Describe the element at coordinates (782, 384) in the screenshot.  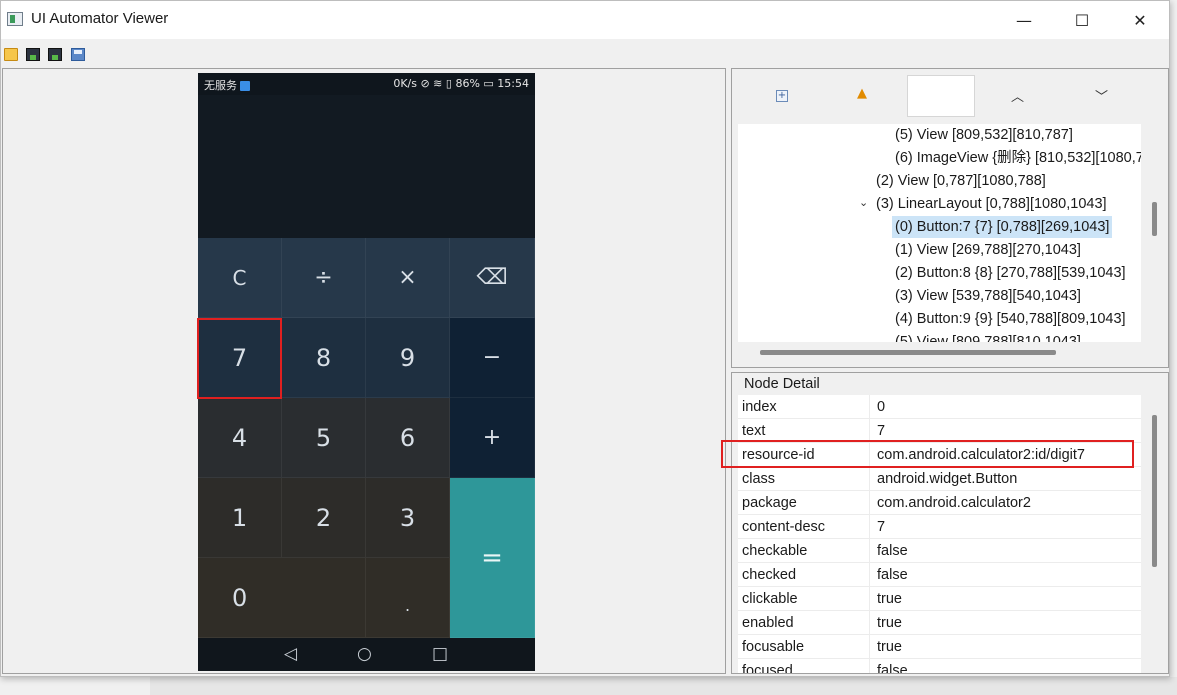
I see `node-detail-label: Node Detail` at that location.